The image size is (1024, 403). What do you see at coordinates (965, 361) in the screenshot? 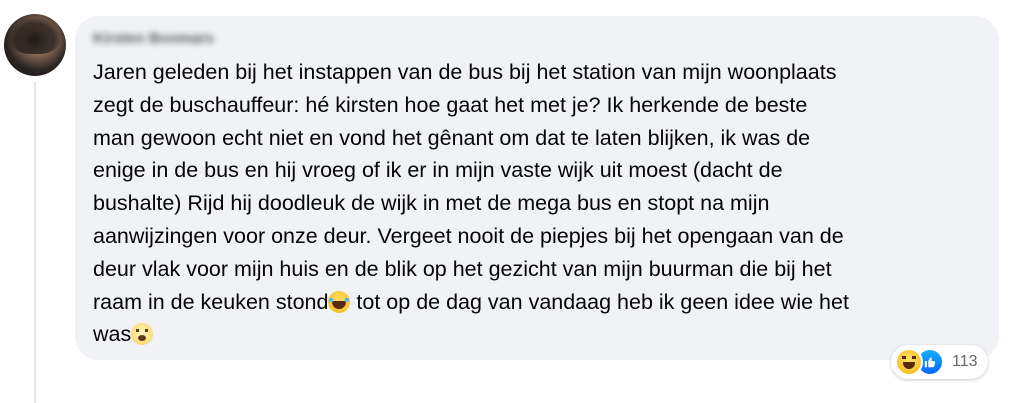
I see `reaction-count: 113` at bounding box center [965, 361].